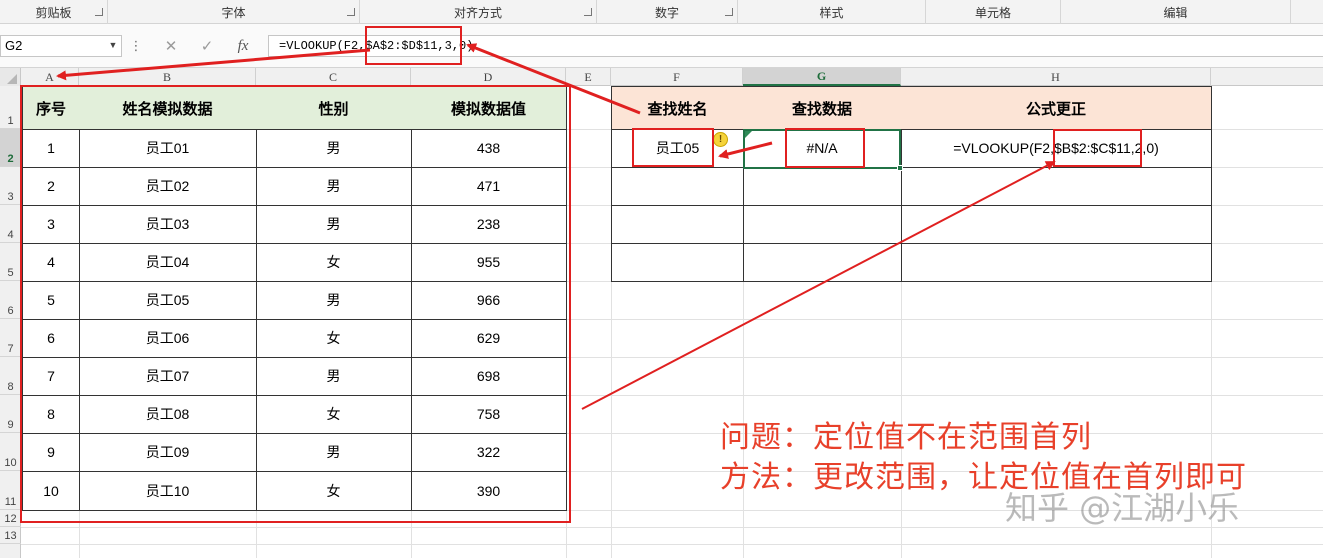 The height and width of the screenshot is (558, 1323). I want to click on arrow-result-to-name, so click(745, 150).